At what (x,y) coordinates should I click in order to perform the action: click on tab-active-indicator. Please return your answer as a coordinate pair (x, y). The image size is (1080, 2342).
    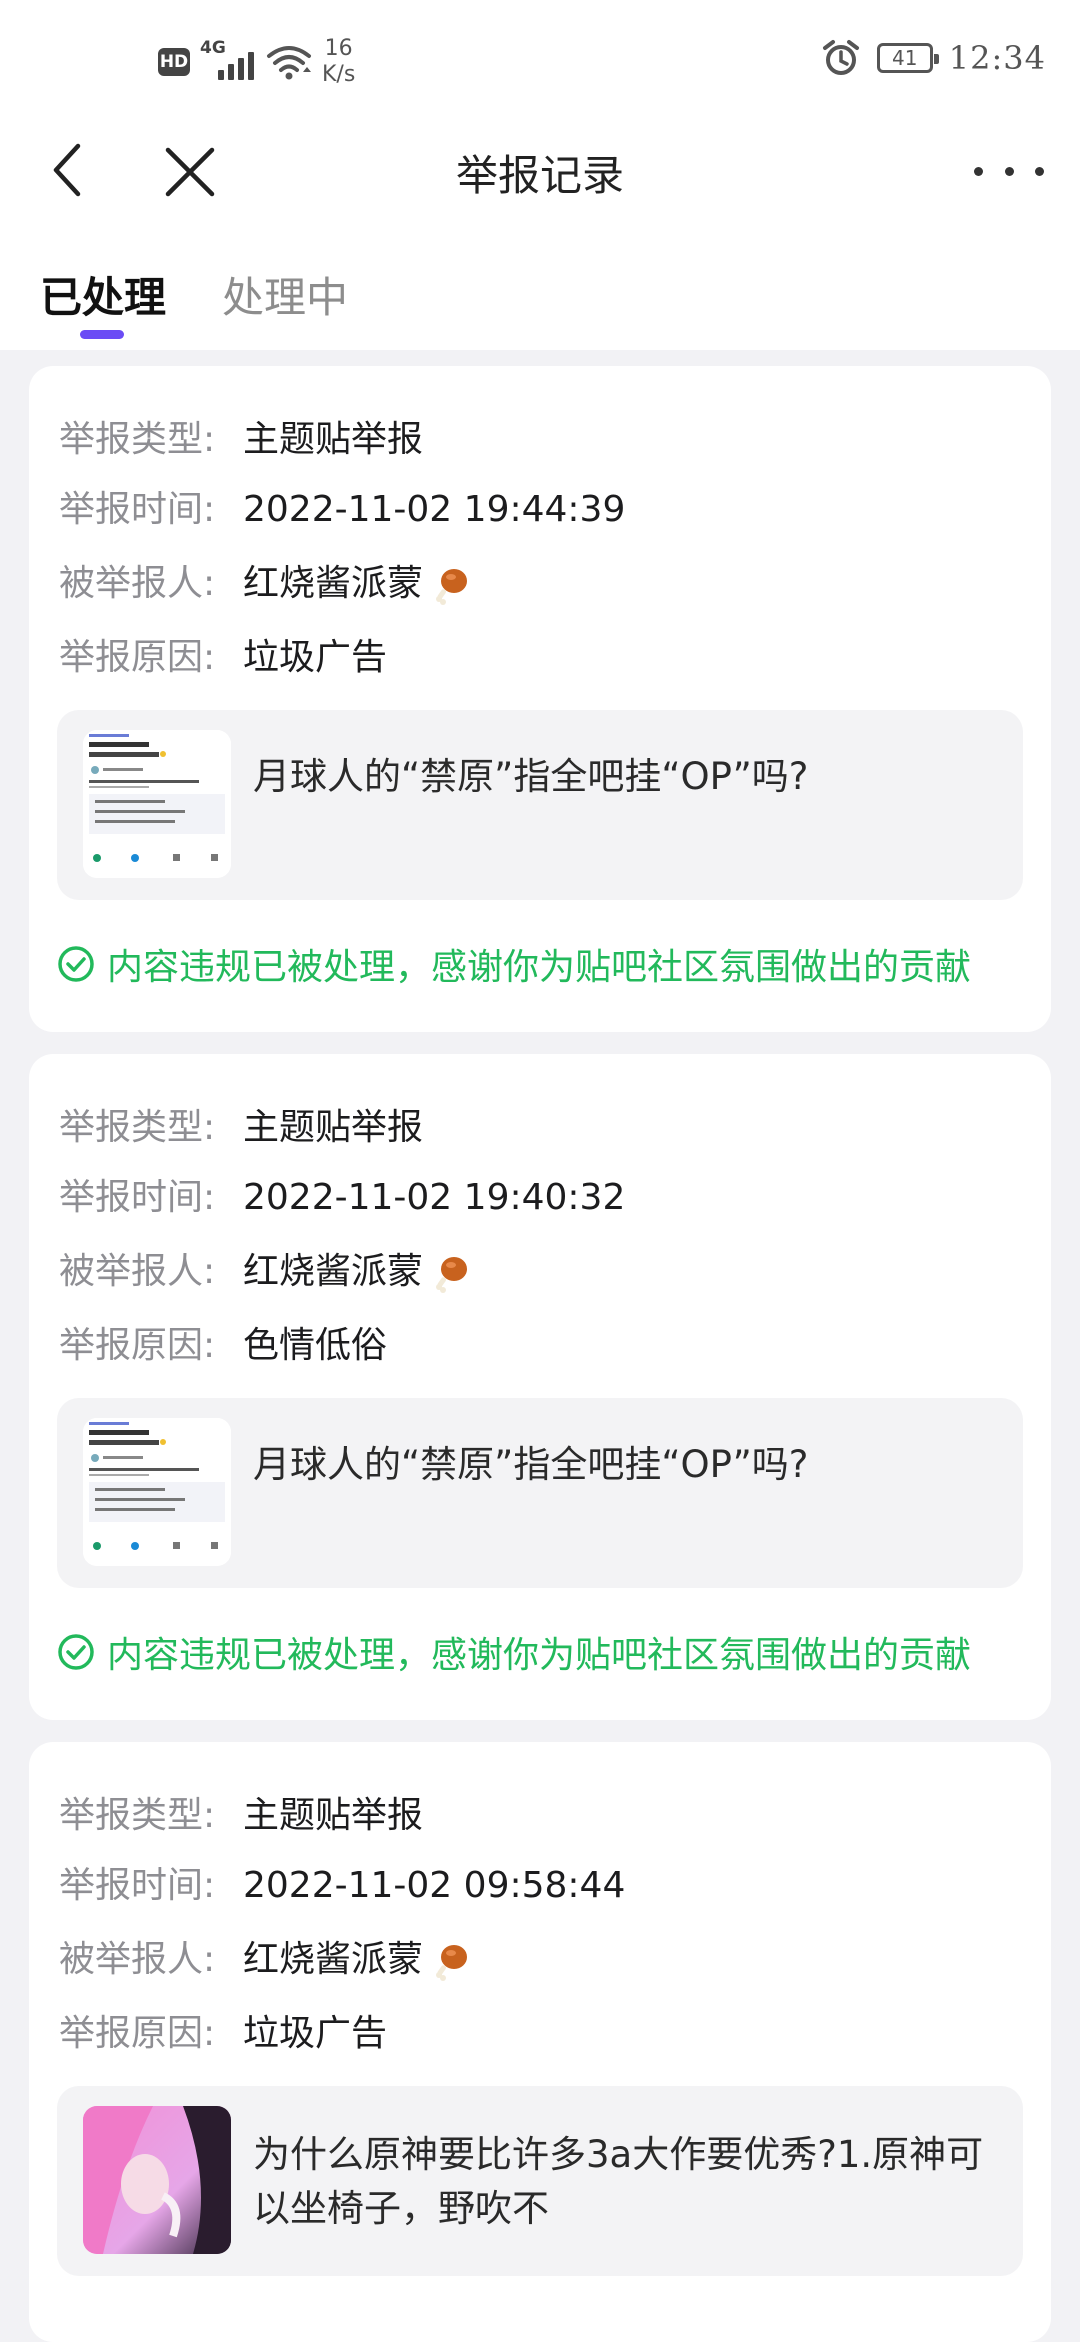
    Looking at the image, I should click on (102, 334).